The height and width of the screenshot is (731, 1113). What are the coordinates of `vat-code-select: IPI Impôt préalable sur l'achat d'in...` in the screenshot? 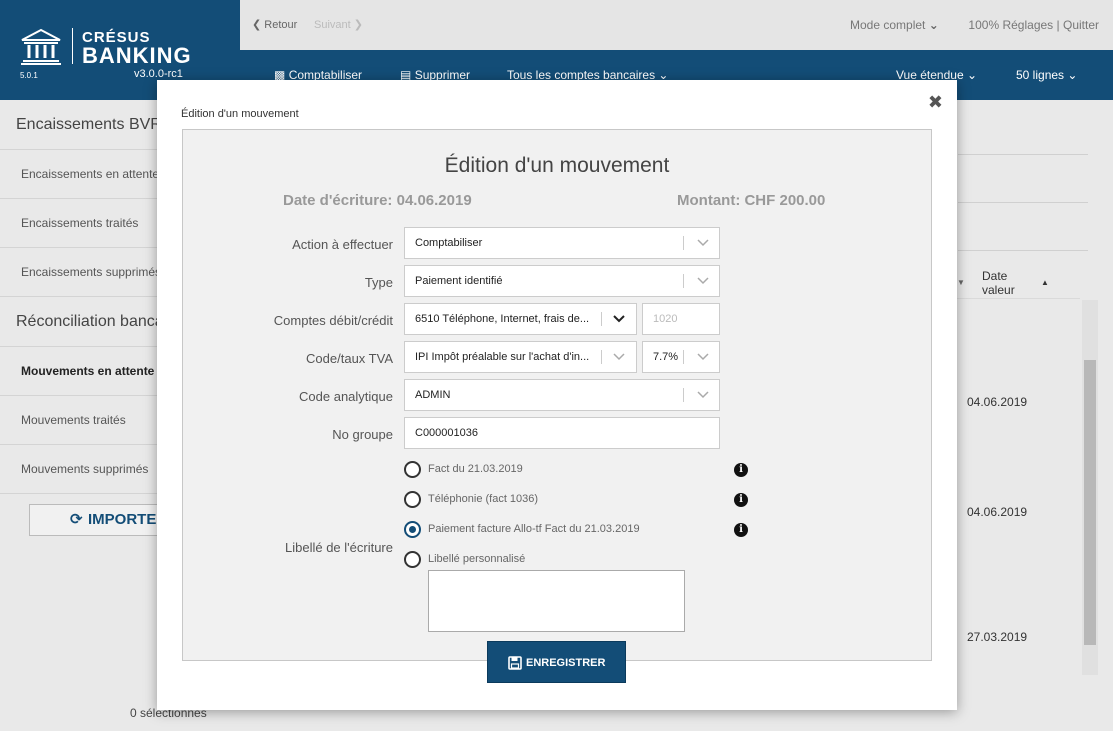 It's located at (520, 357).